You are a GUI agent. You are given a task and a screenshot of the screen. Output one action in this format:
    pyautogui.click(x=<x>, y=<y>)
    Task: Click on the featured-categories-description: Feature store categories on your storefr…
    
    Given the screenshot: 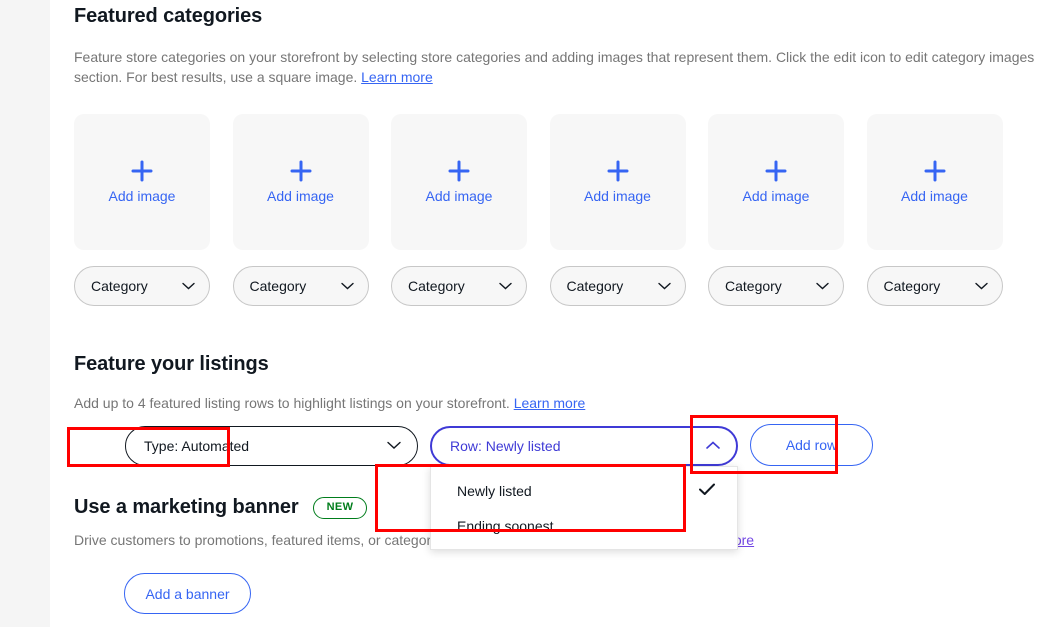 What is the action you would take?
    pyautogui.click(x=555, y=67)
    